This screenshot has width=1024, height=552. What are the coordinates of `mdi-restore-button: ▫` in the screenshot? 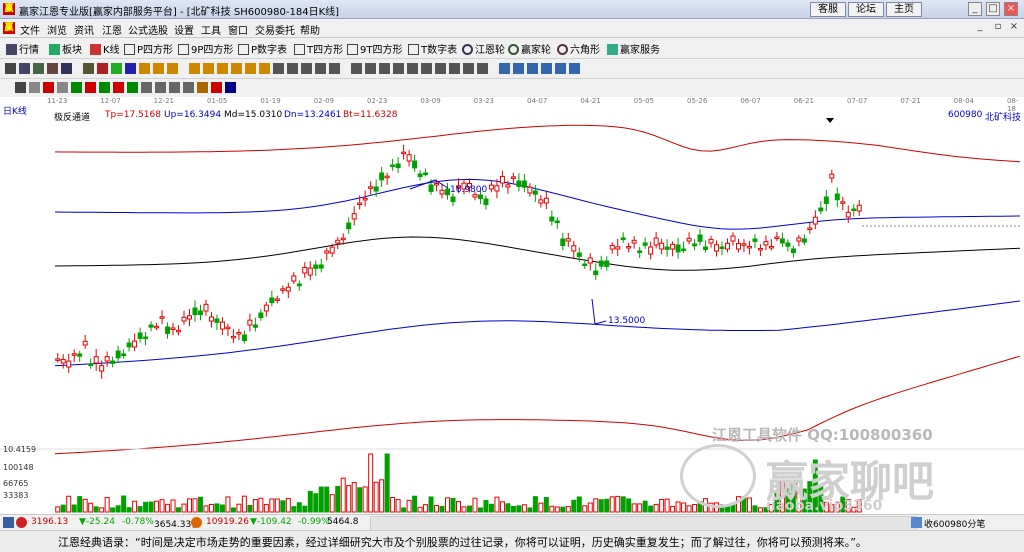 It's located at (998, 27).